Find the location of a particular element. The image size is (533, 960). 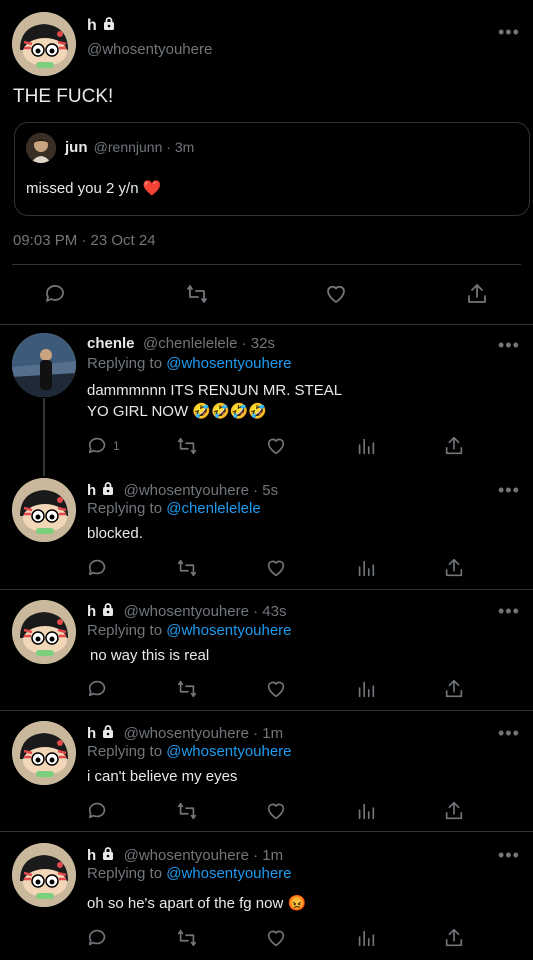

reply-text-line: YO GIRL NOW 🤣🤣🤣🤣 is located at coordinates (177, 411).